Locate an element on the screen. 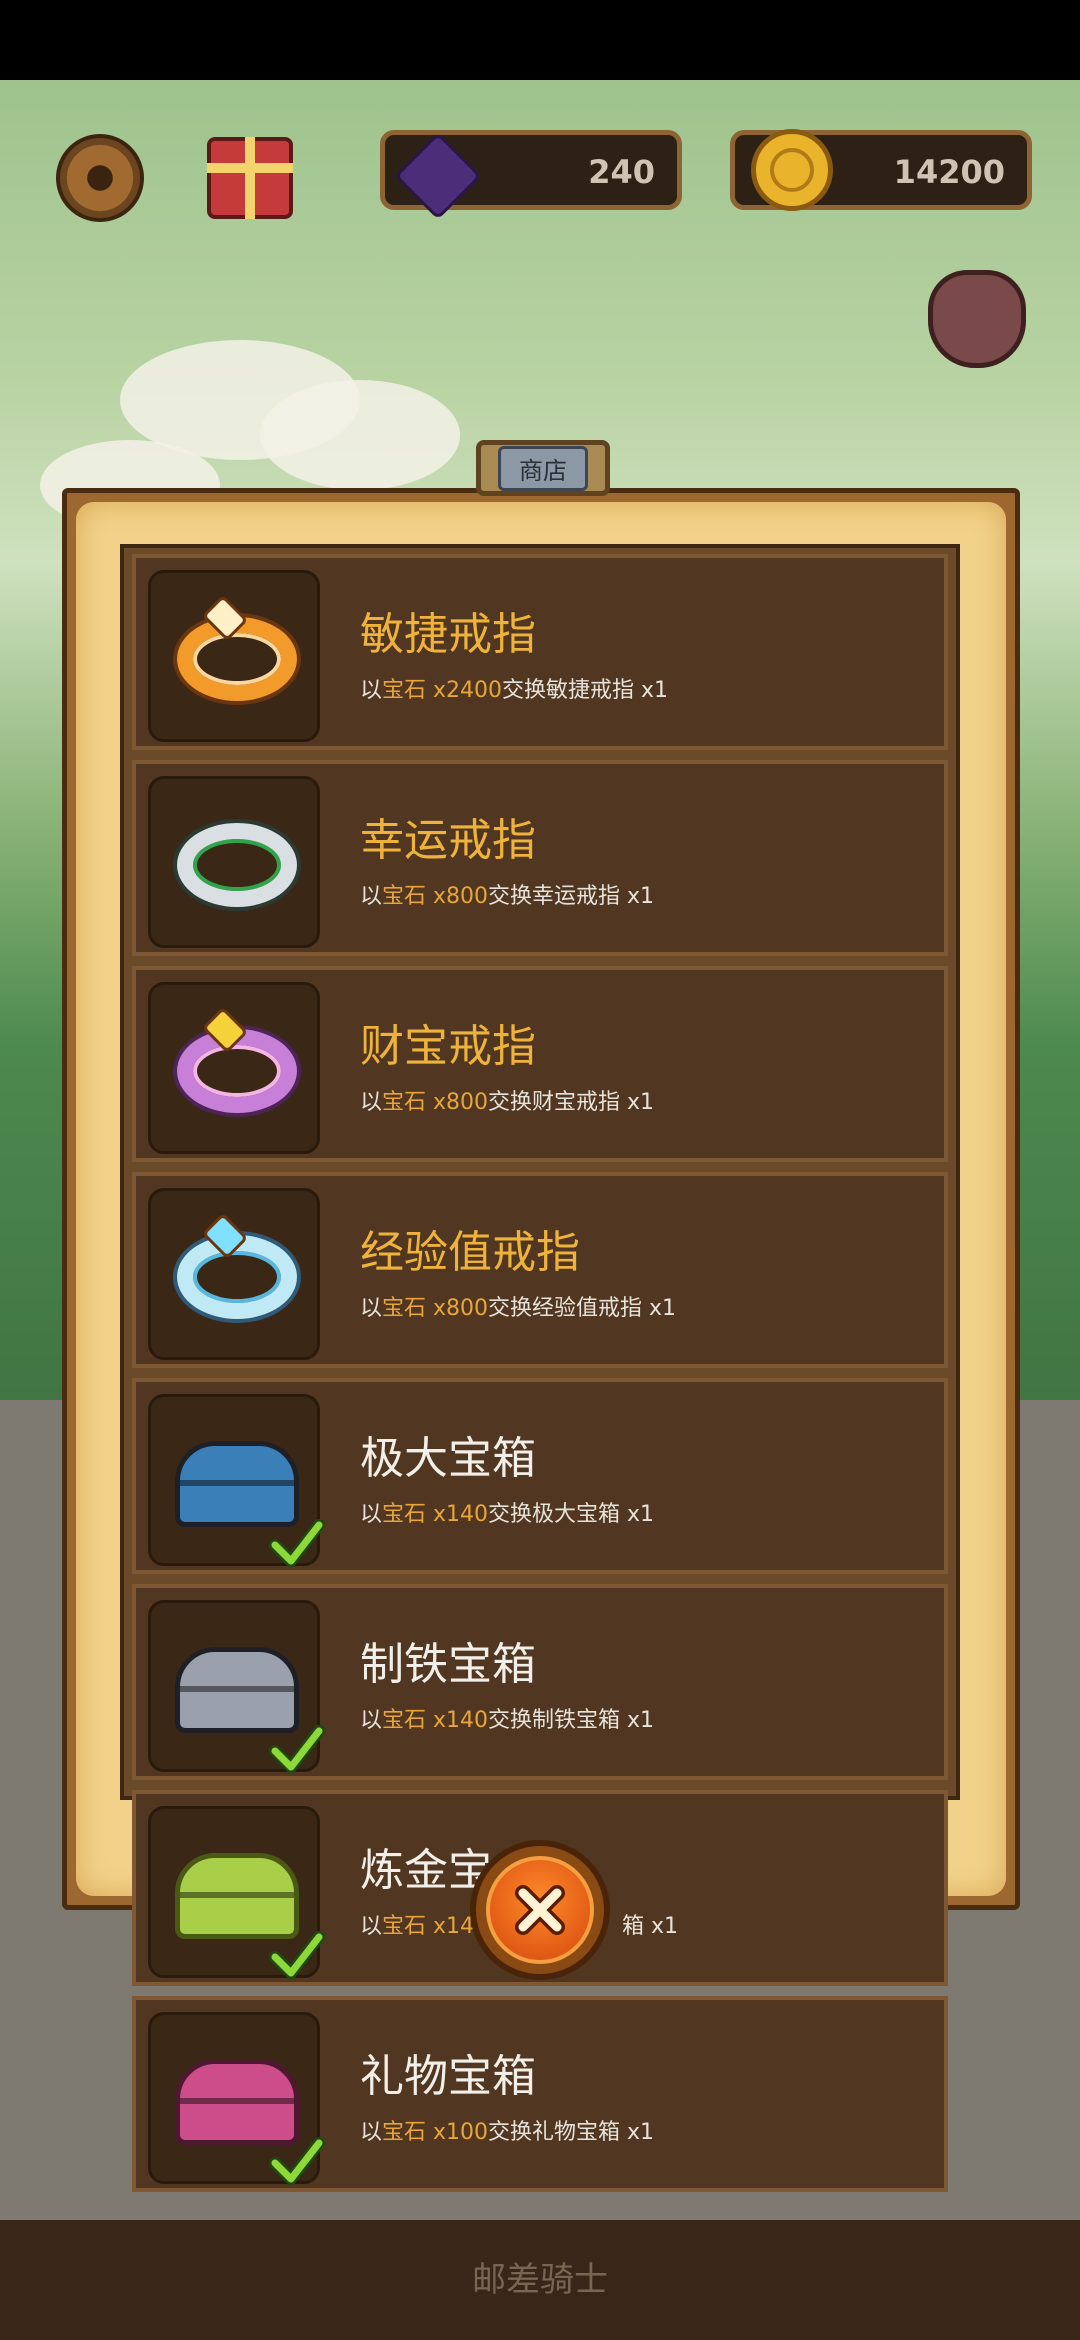  shop-item-row: 财宝戒指 以宝石 x800交换财宝戒指 x1 is located at coordinates (540, 1064).